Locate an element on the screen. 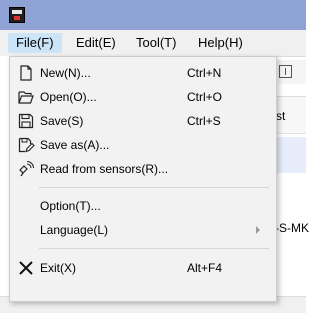 This screenshot has width=320, height=313. save-icon is located at coordinates (26, 121).